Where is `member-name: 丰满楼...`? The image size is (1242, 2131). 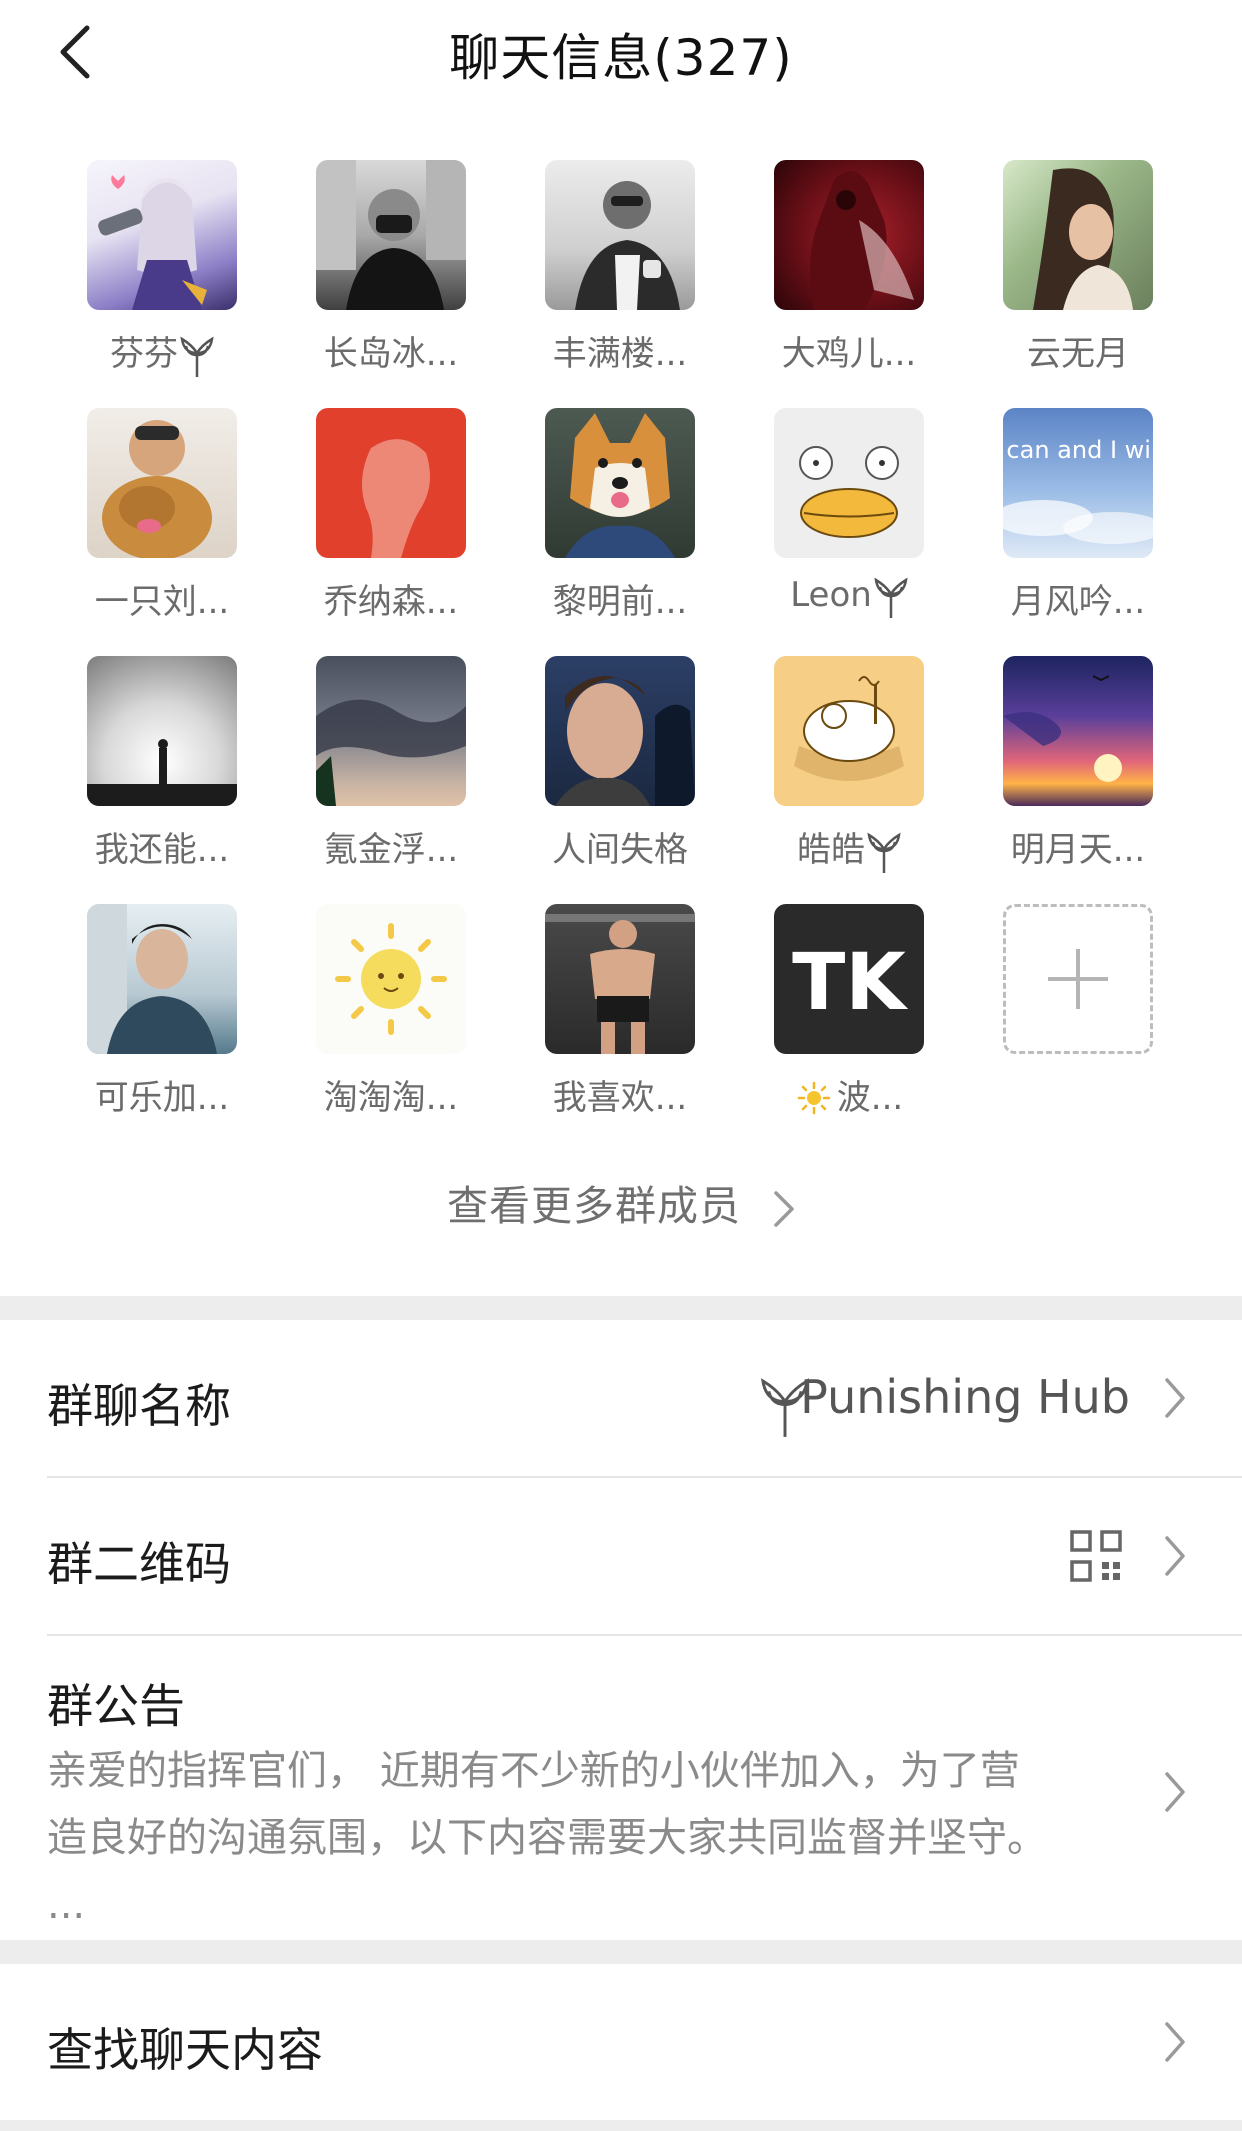
member-name: 丰满楼... is located at coordinates (620, 354).